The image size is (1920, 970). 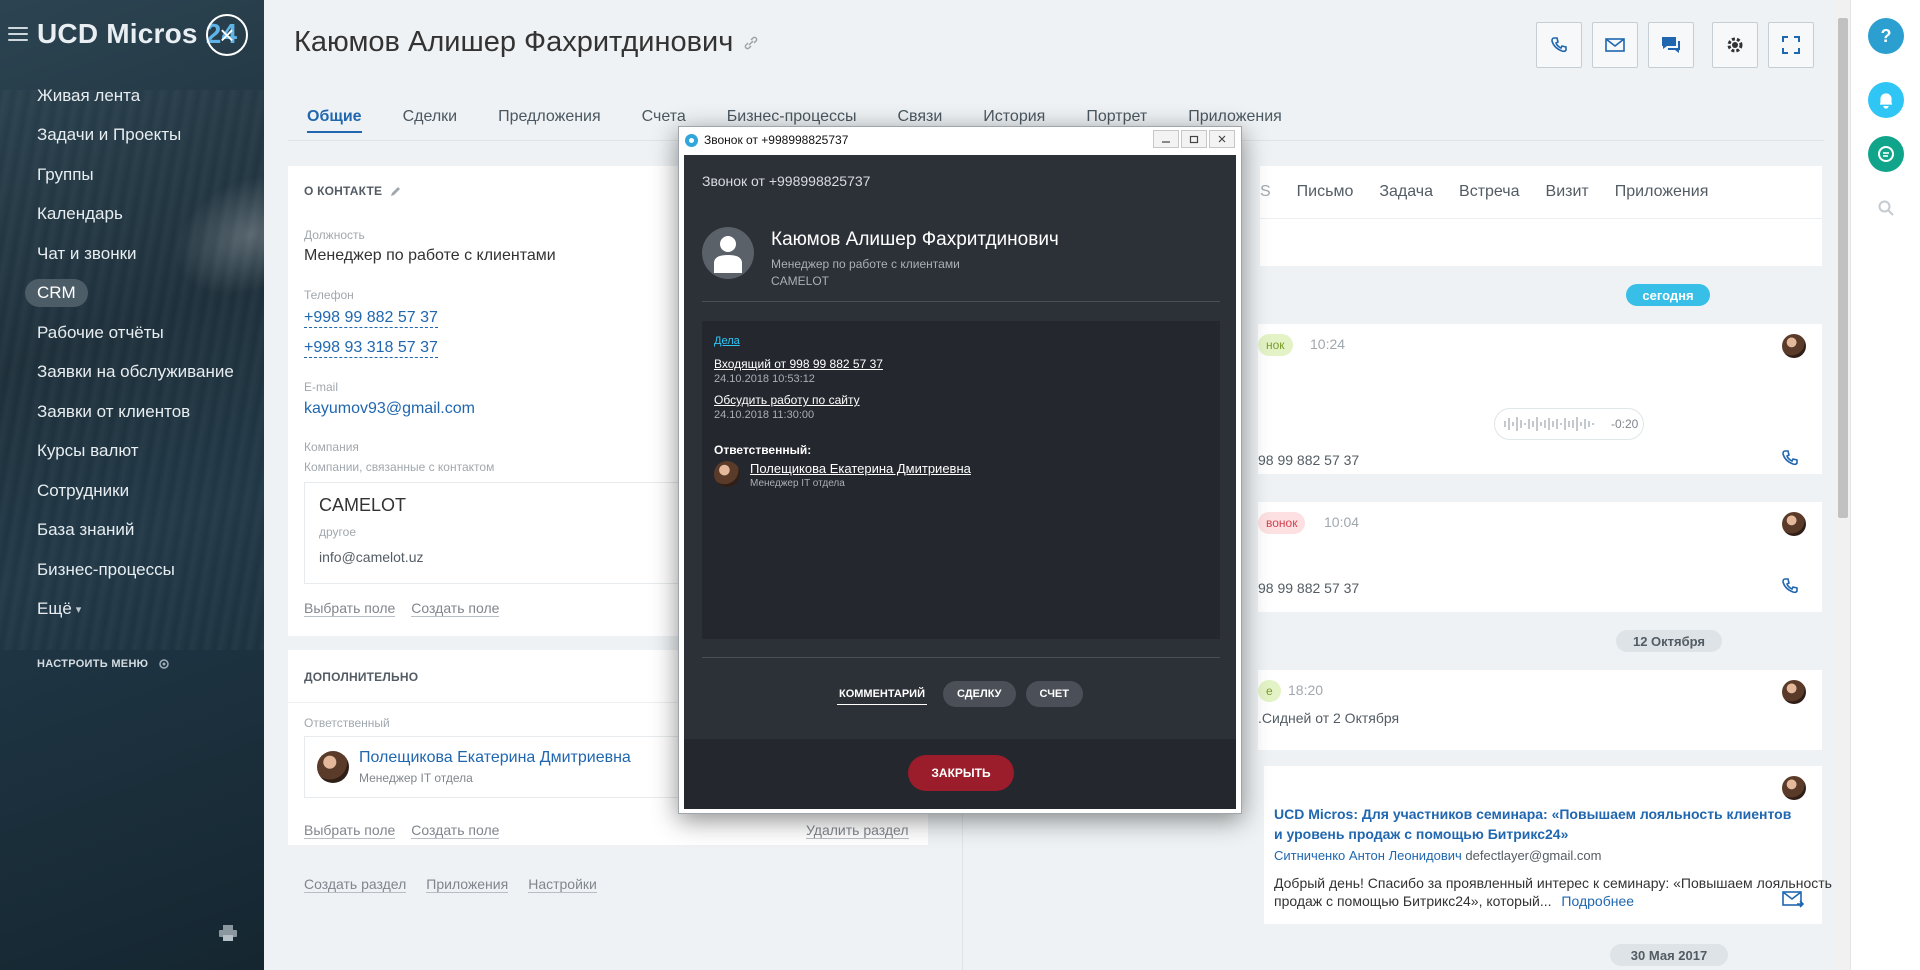 What do you see at coordinates (1662, 192) in the screenshot?
I see `timeline-tab-apps: Приложения` at bounding box center [1662, 192].